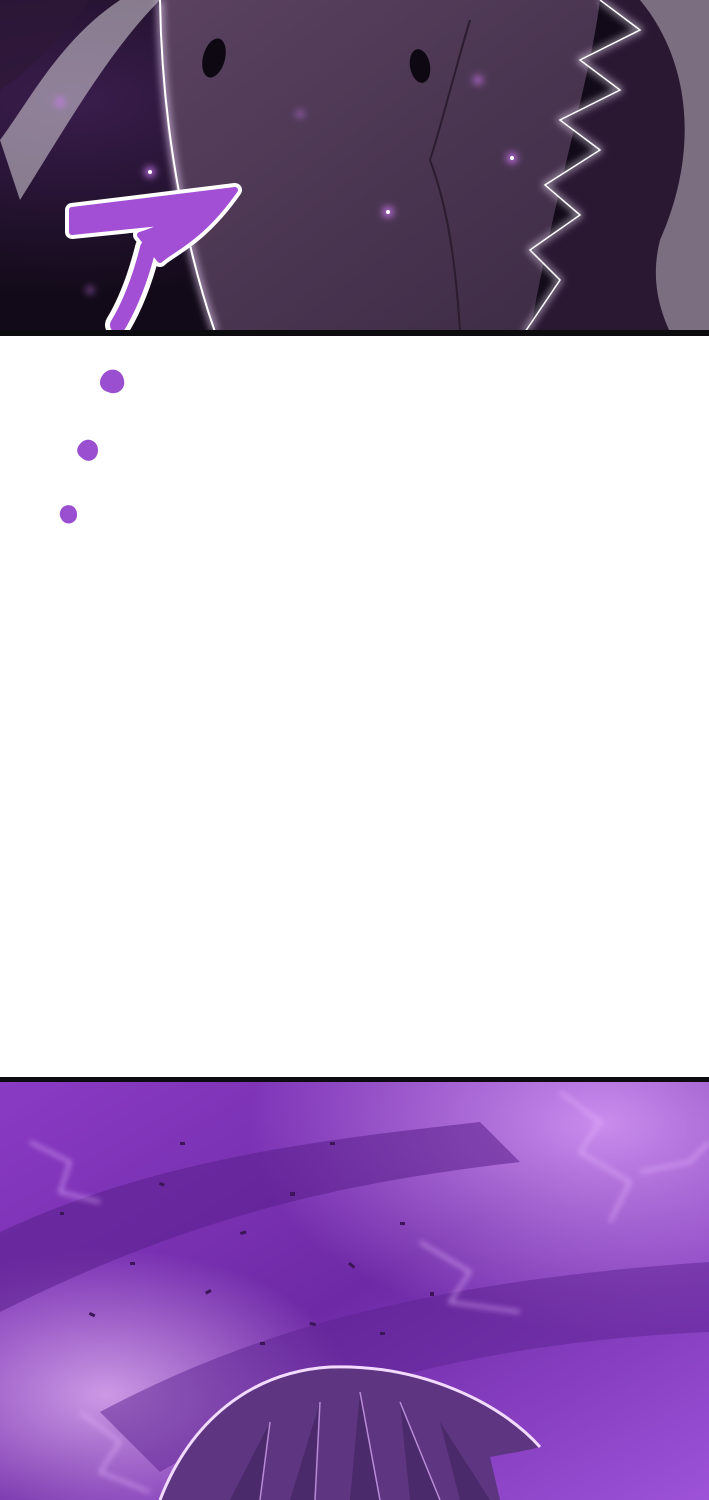  What do you see at coordinates (92, 446) in the screenshot?
I see `ellipsis-drops-icon` at bounding box center [92, 446].